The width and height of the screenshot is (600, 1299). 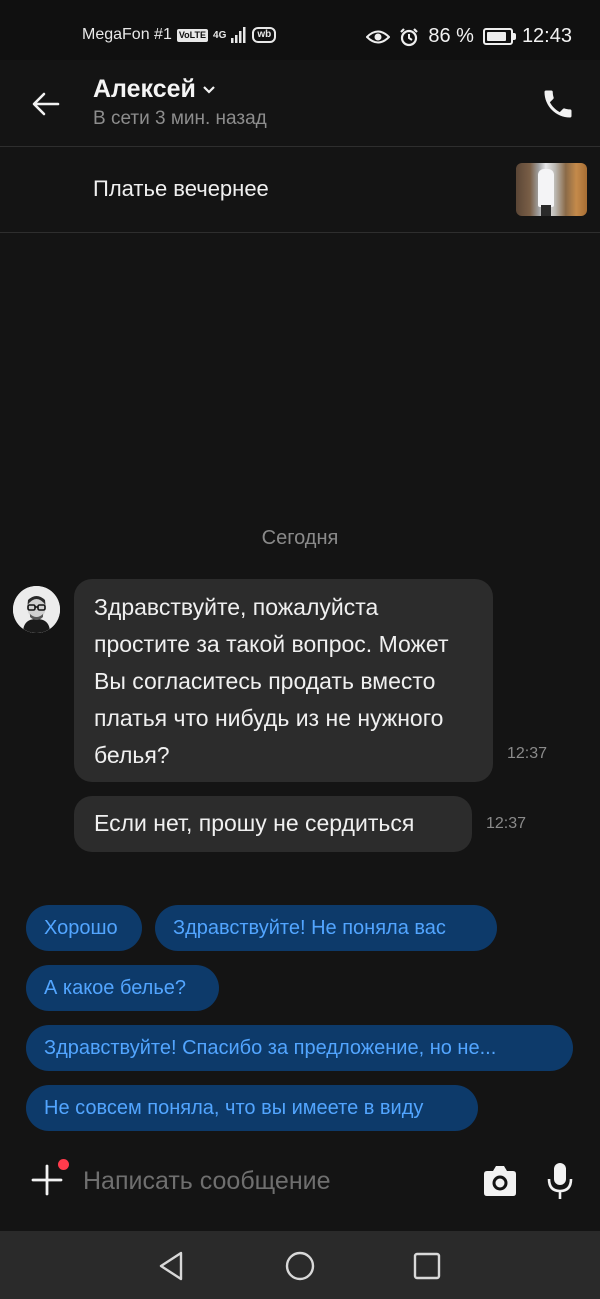 I want to click on chevron-down-icon, so click(x=209, y=90).